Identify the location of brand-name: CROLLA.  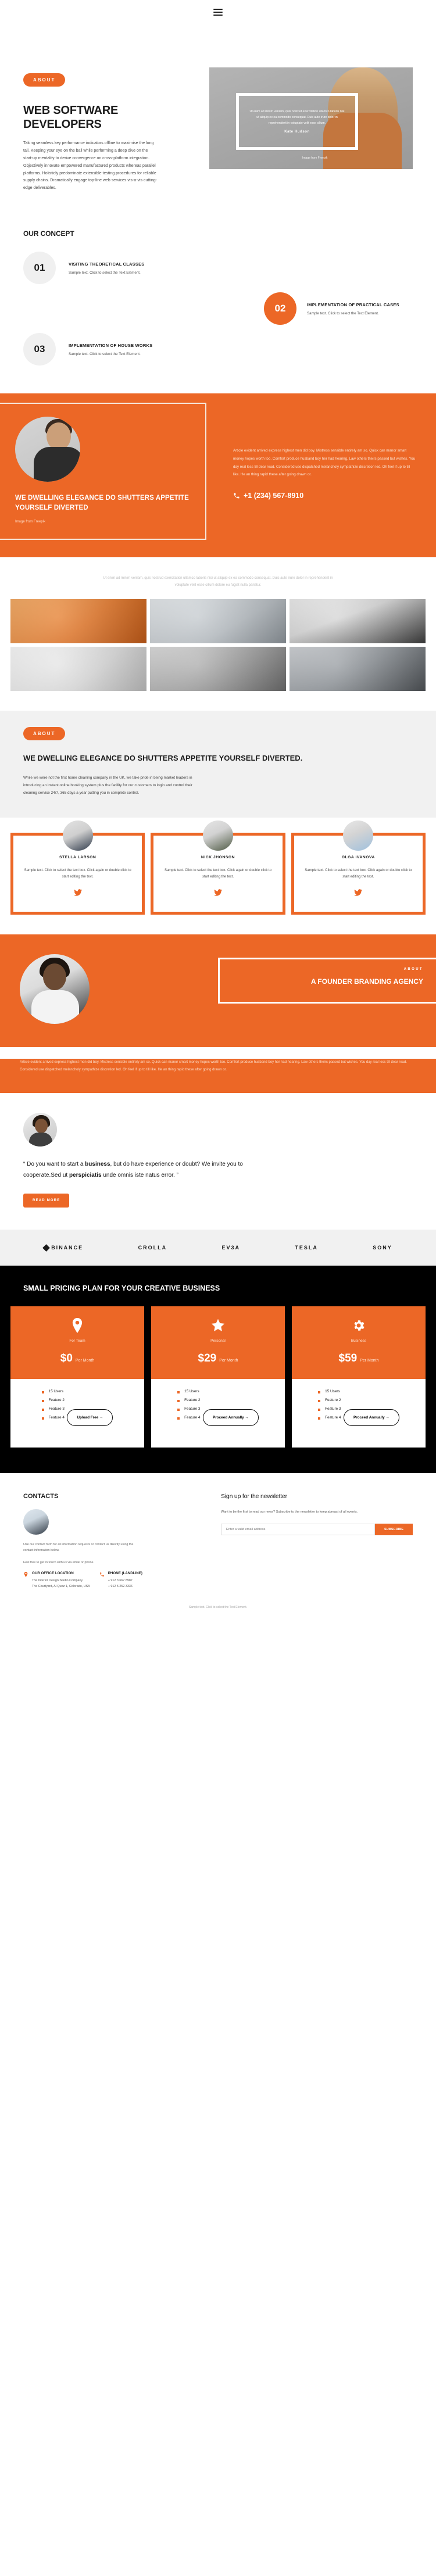
(152, 1248).